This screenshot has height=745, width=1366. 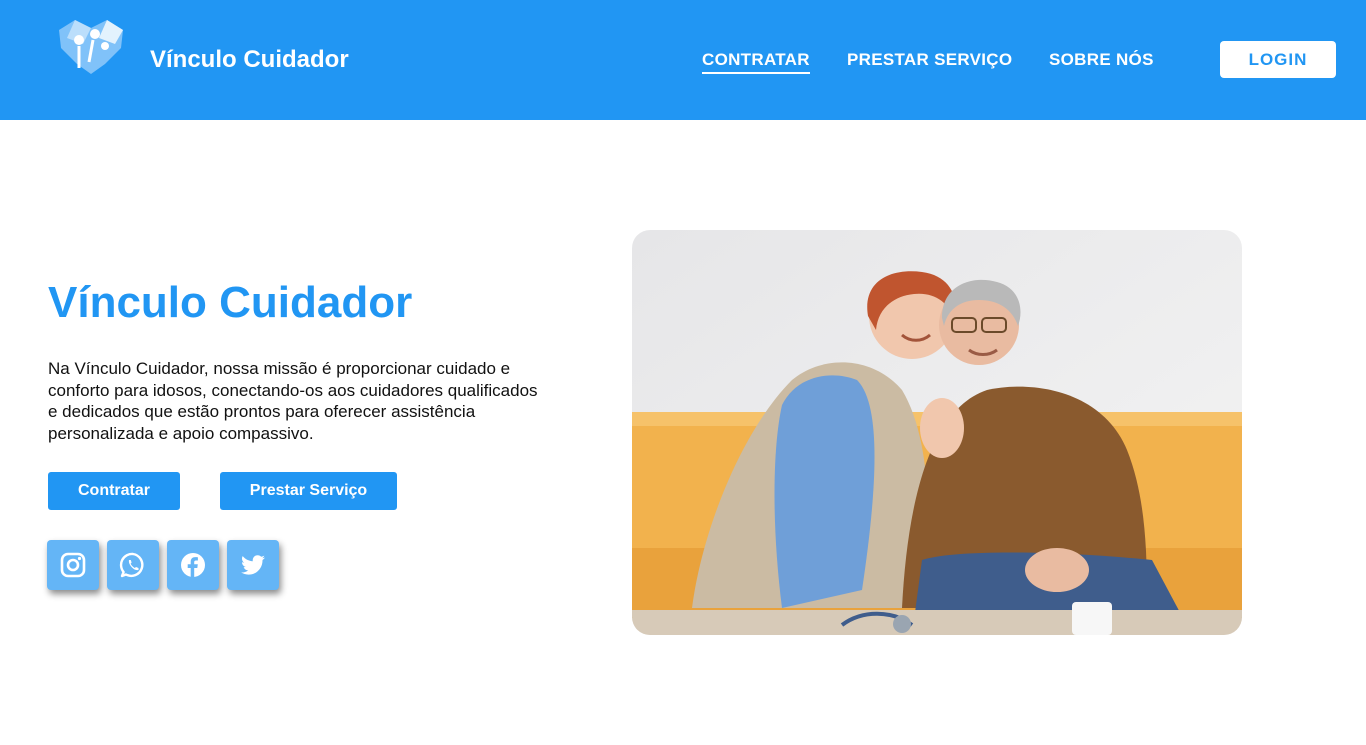 I want to click on logo-icon, so click(x=91, y=47).